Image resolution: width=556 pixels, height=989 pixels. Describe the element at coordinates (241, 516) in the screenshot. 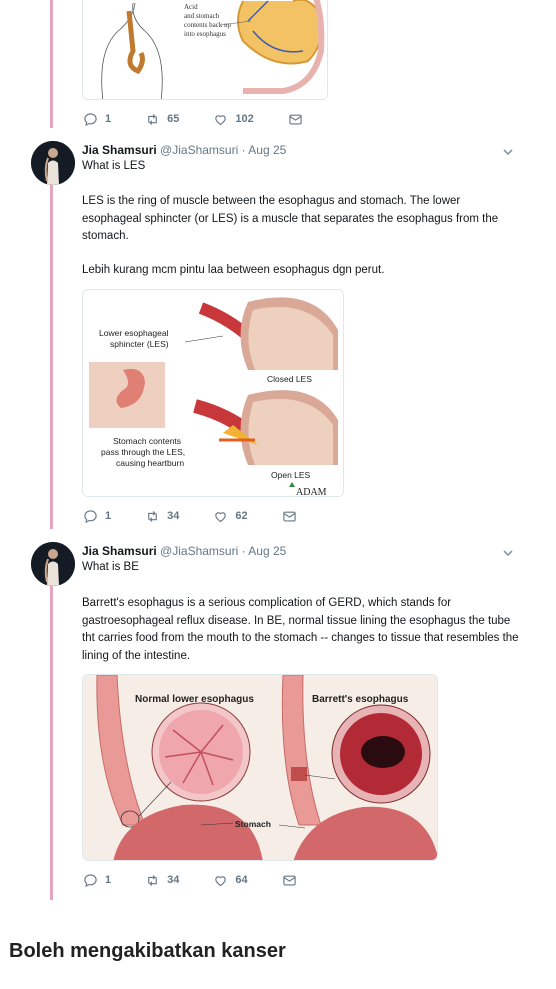

I see `like-count: 62` at that location.